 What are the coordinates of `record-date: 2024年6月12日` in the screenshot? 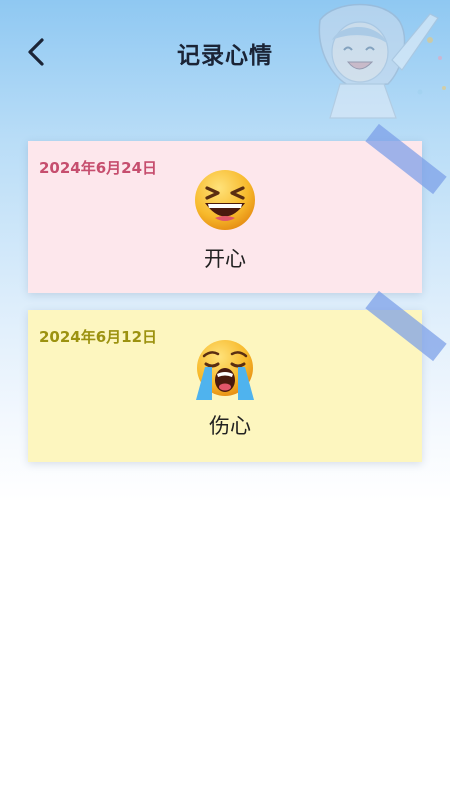 It's located at (98, 337).